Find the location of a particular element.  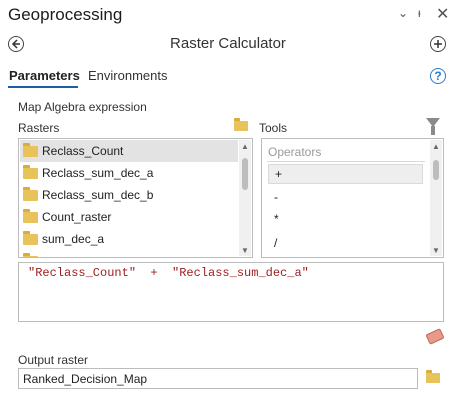

plus-glyph is located at coordinates (438, 44).